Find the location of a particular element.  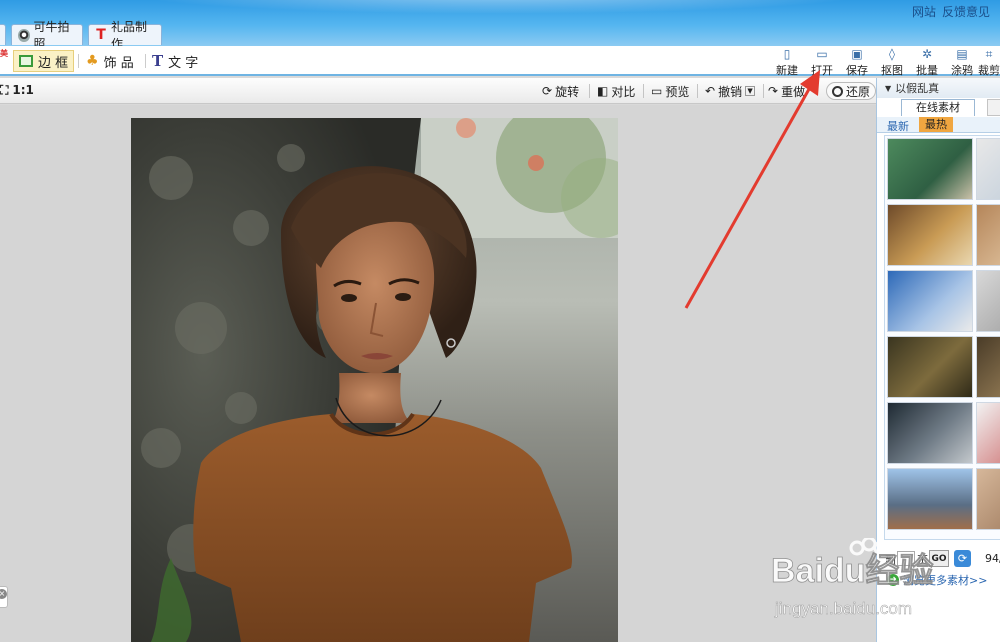

pager-prefix: 到 is located at coordinates (890, 560).